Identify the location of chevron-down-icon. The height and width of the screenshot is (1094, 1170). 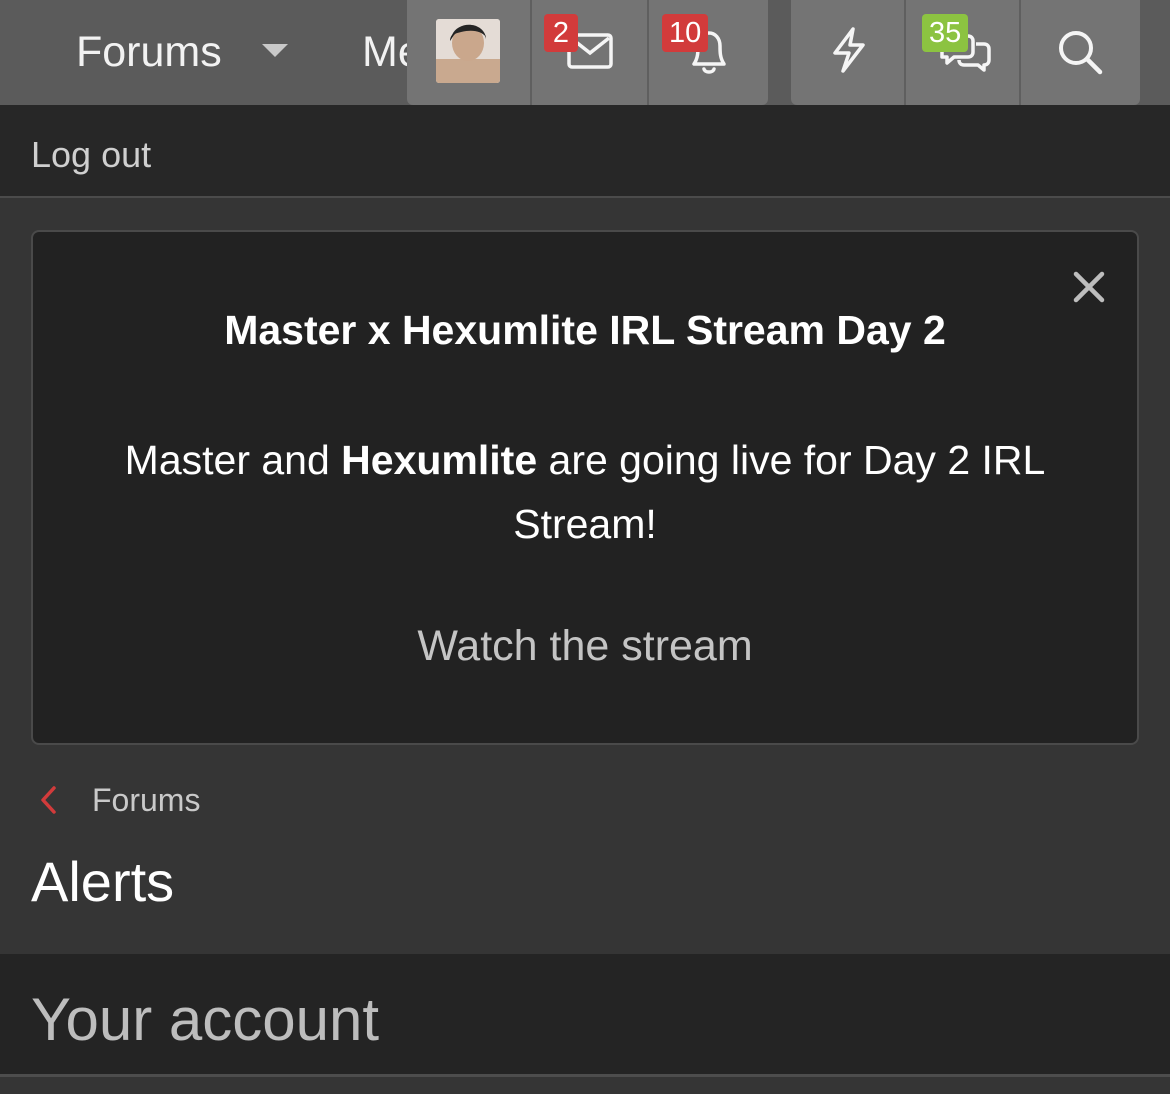
(275, 50).